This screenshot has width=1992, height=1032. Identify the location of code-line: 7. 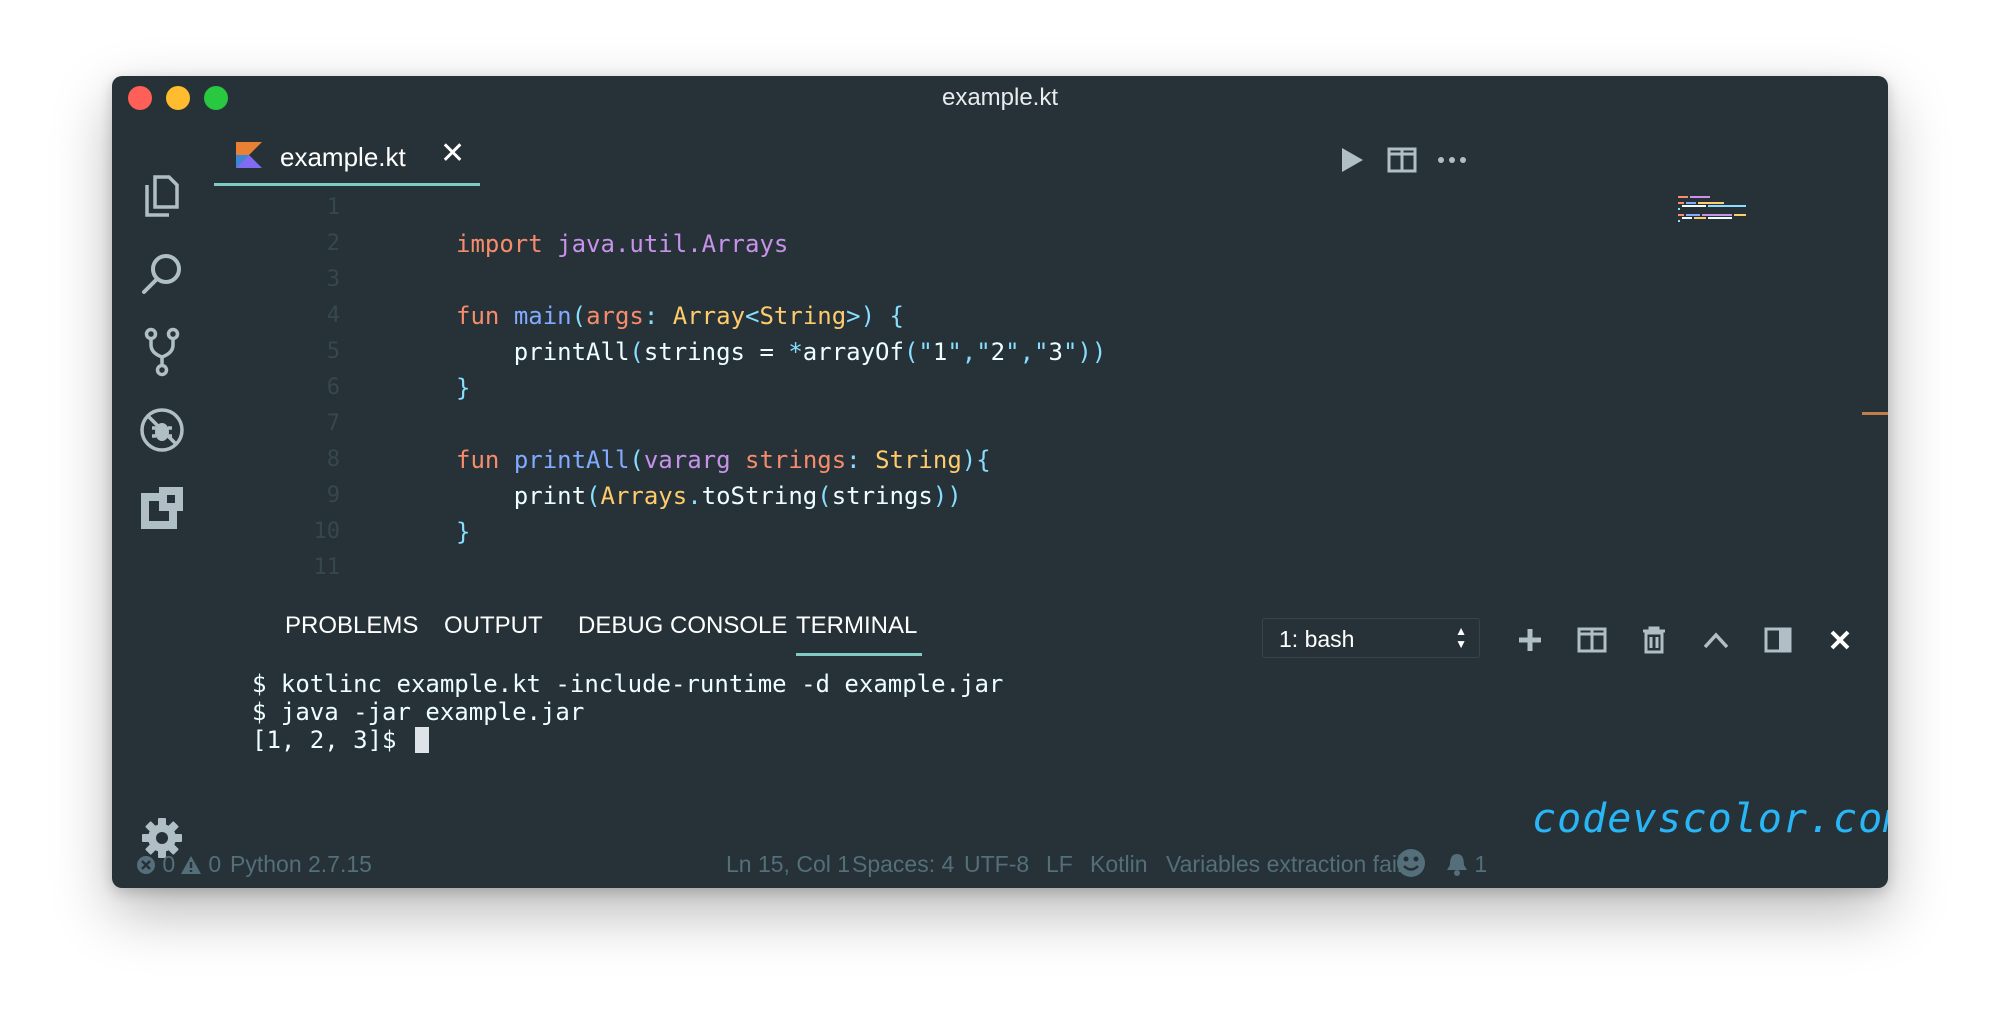
(999, 424).